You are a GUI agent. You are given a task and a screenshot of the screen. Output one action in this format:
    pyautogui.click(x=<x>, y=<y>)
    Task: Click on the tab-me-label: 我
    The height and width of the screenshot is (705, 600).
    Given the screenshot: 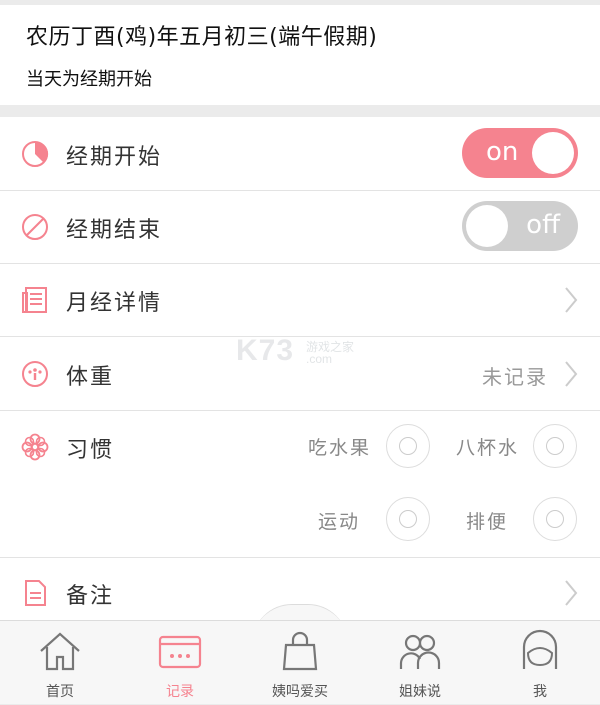 What is the action you would take?
    pyautogui.click(x=540, y=692)
    